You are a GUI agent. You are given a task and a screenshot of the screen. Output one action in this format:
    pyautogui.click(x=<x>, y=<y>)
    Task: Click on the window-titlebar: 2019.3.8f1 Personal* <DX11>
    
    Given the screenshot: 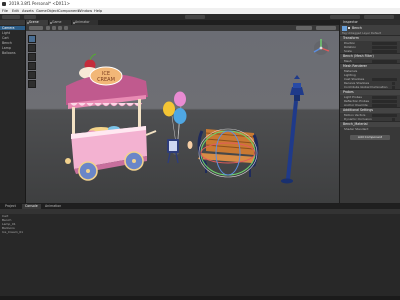 What is the action you would take?
    pyautogui.click(x=200, y=4)
    